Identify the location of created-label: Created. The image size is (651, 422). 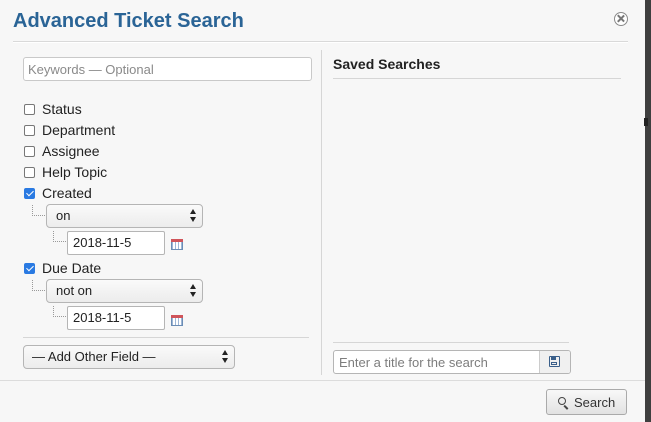
(67, 193).